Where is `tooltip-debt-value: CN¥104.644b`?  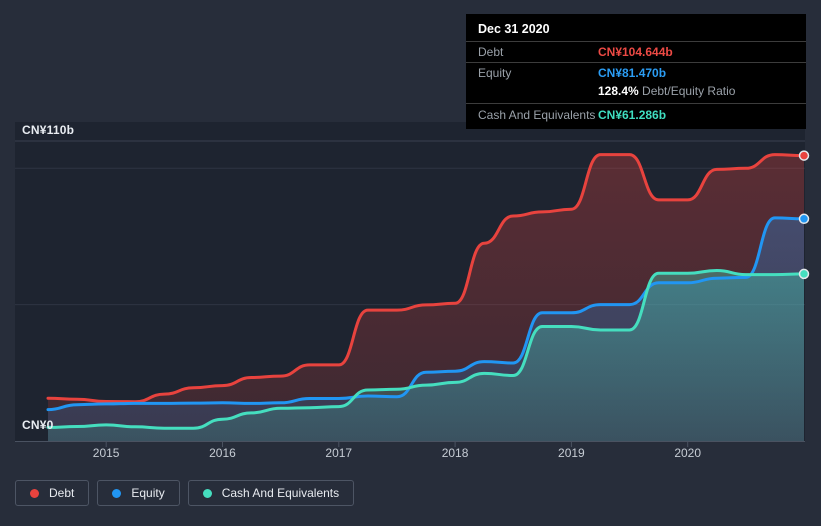 tooltip-debt-value: CN¥104.644b is located at coordinates (635, 52).